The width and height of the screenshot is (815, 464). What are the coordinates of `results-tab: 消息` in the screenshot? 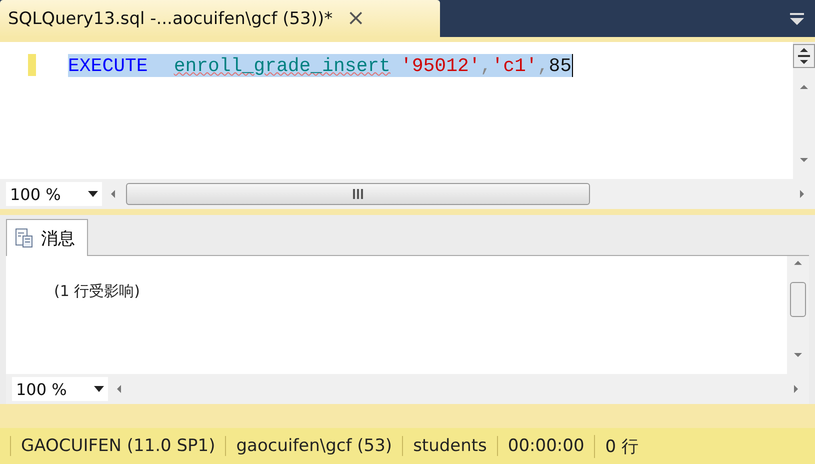 It's located at (47, 237).